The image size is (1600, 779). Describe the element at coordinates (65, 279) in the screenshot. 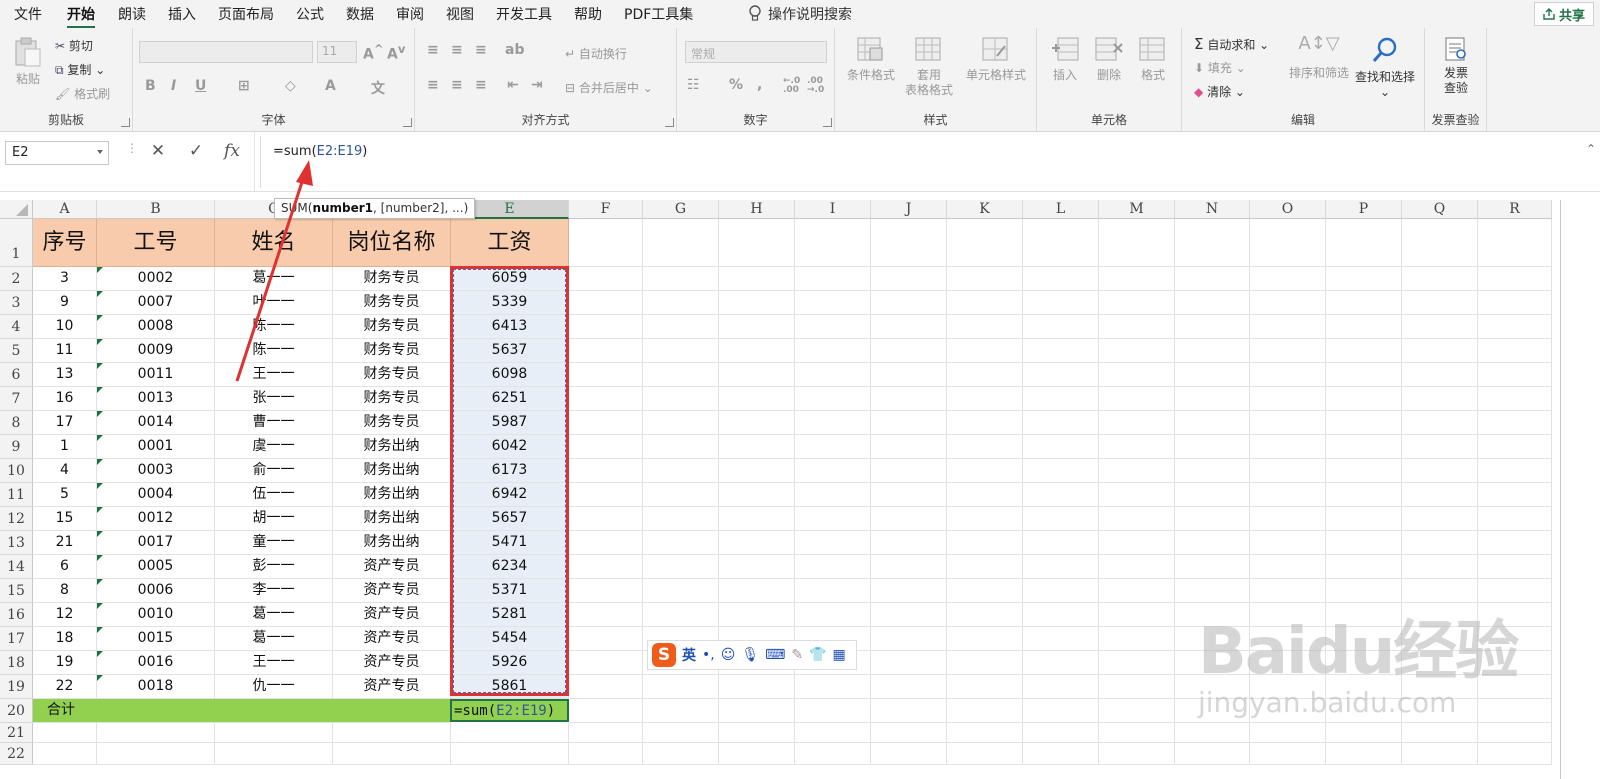

I see `table-cell: 3` at that location.